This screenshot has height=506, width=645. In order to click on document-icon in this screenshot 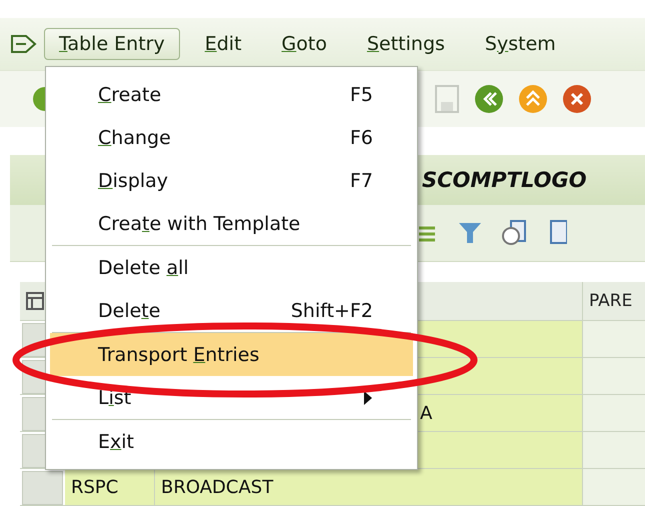, I will do `click(515, 233)`.